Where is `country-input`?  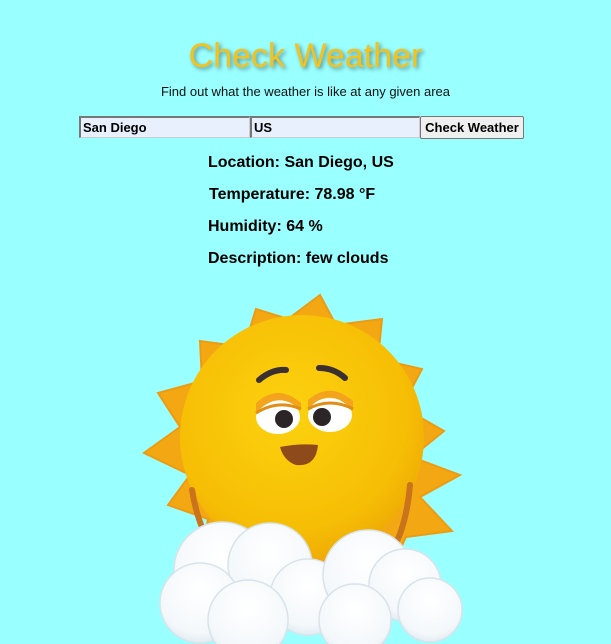 country-input is located at coordinates (335, 127).